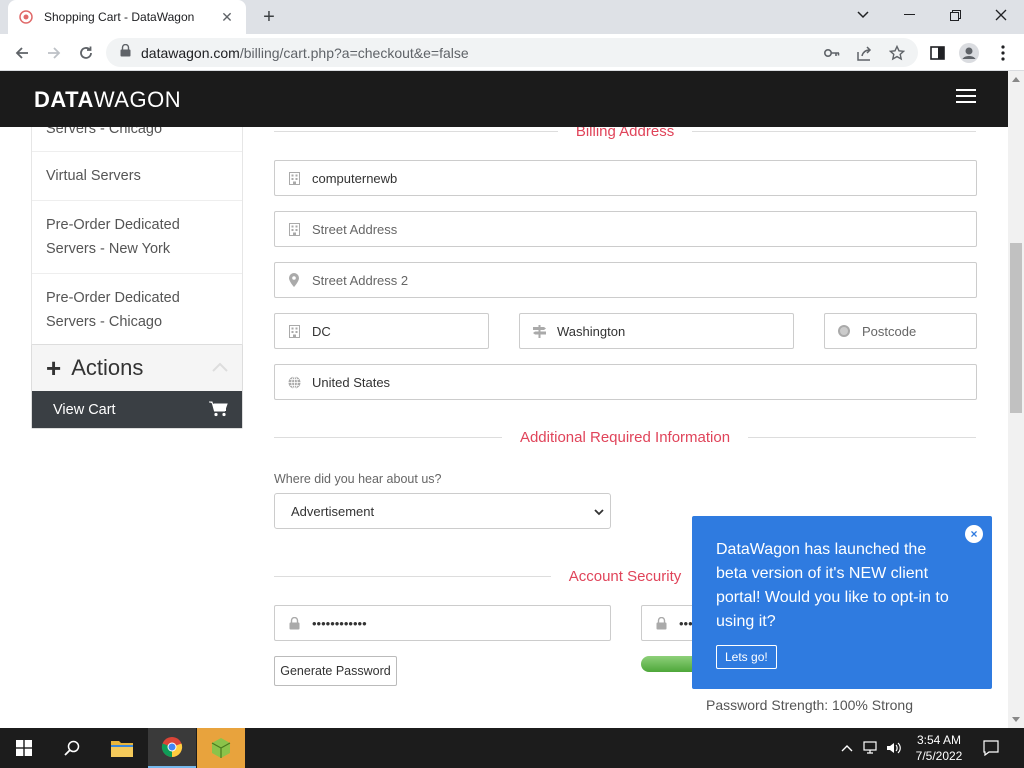 This screenshot has width=1024, height=768. Describe the element at coordinates (137, 409) in the screenshot. I see `view-cart-button: View Cart` at that location.